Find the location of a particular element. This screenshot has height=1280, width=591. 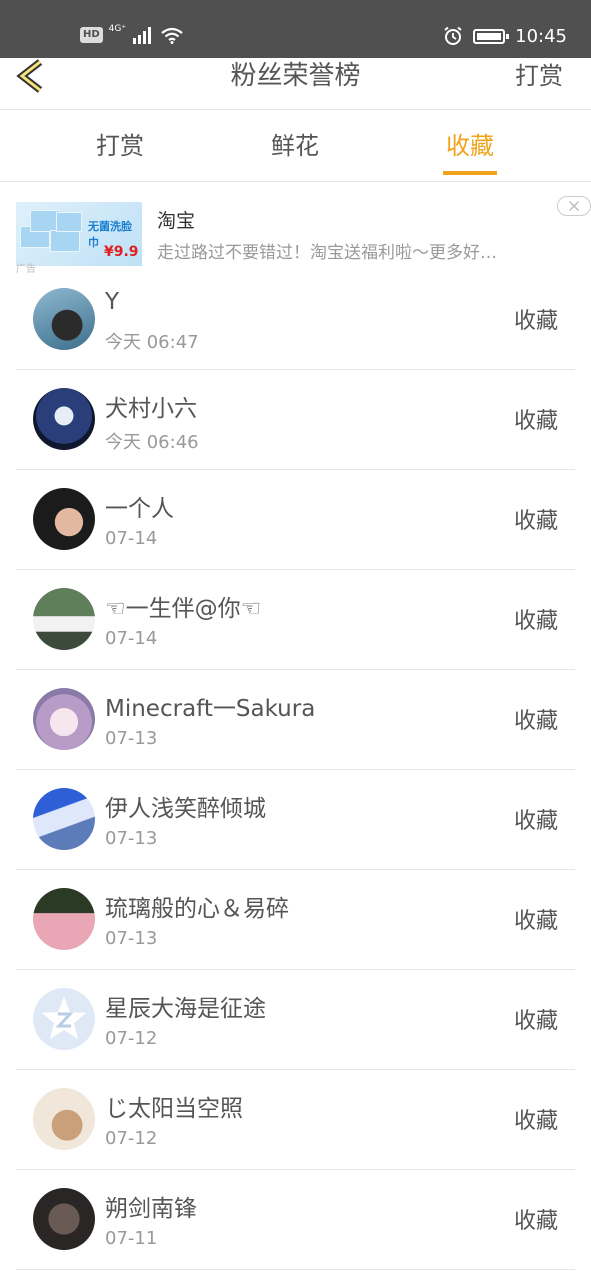

signal-icon is located at coordinates (142, 35).